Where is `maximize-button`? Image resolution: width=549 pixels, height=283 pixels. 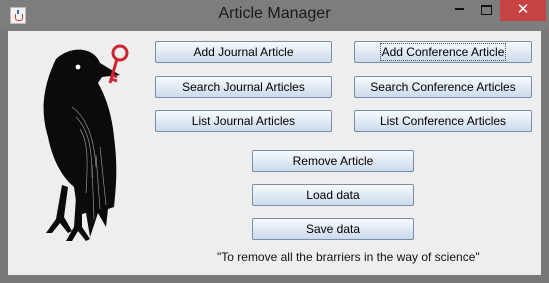 maximize-button is located at coordinates (486, 10).